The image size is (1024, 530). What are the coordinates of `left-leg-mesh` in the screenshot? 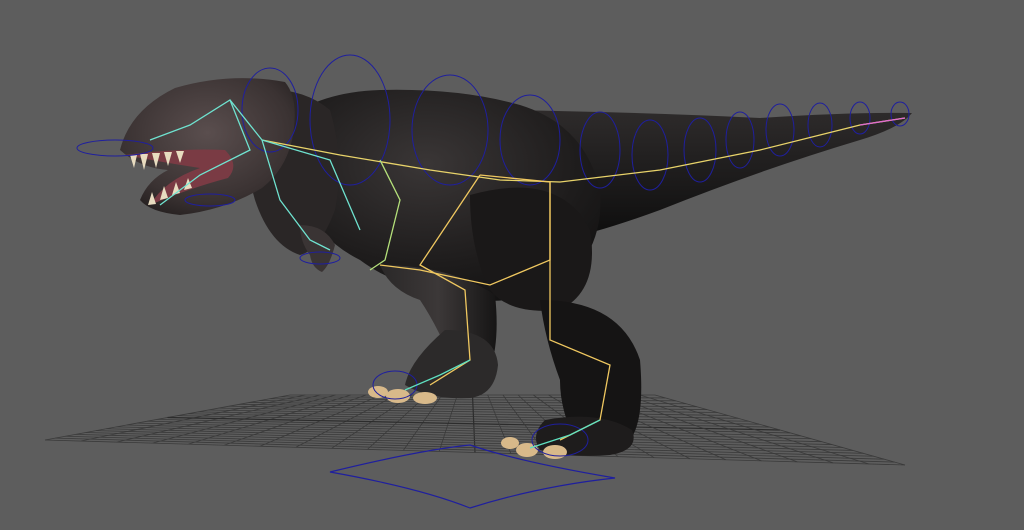 It's located at (451, 364).